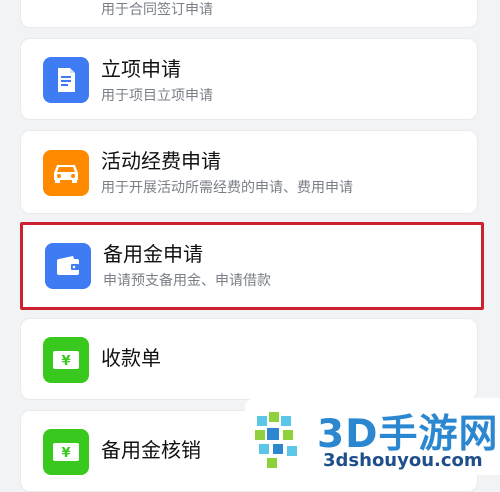 This screenshot has width=500, height=492. Describe the element at coordinates (157, 10) in the screenshot. I see `item-subtitle: 用于合同签订申请` at that location.